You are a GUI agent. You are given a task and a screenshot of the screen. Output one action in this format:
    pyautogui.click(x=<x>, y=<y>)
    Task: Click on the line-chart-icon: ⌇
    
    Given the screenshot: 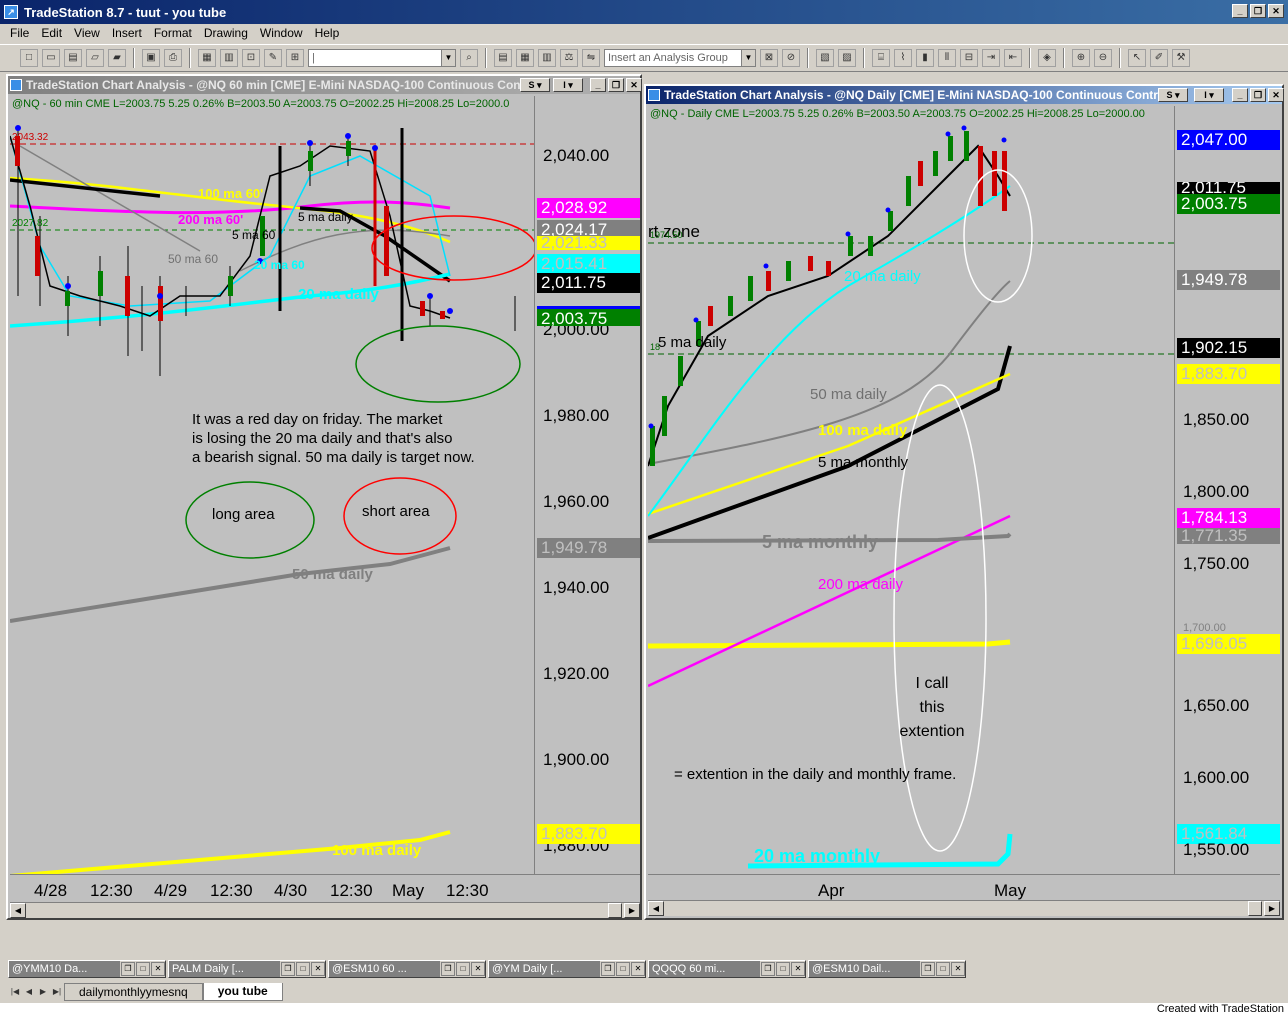 What is the action you would take?
    pyautogui.click(x=903, y=58)
    